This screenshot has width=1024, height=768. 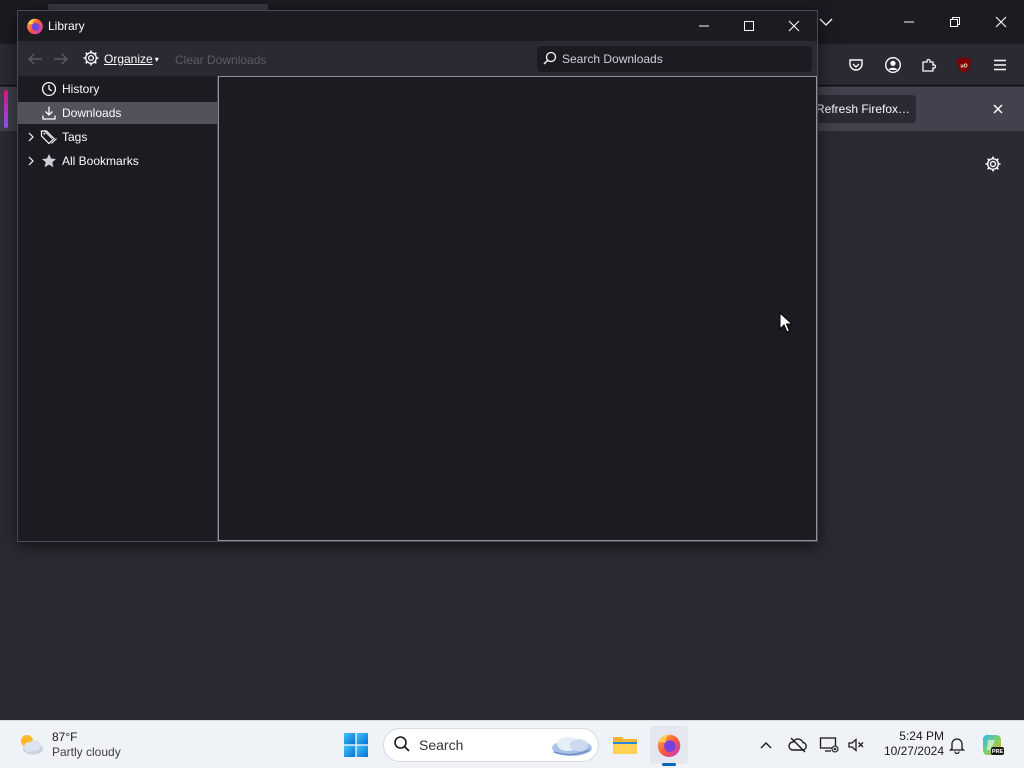 What do you see at coordinates (117, 89) in the screenshot?
I see `sidebar-item-history: History` at bounding box center [117, 89].